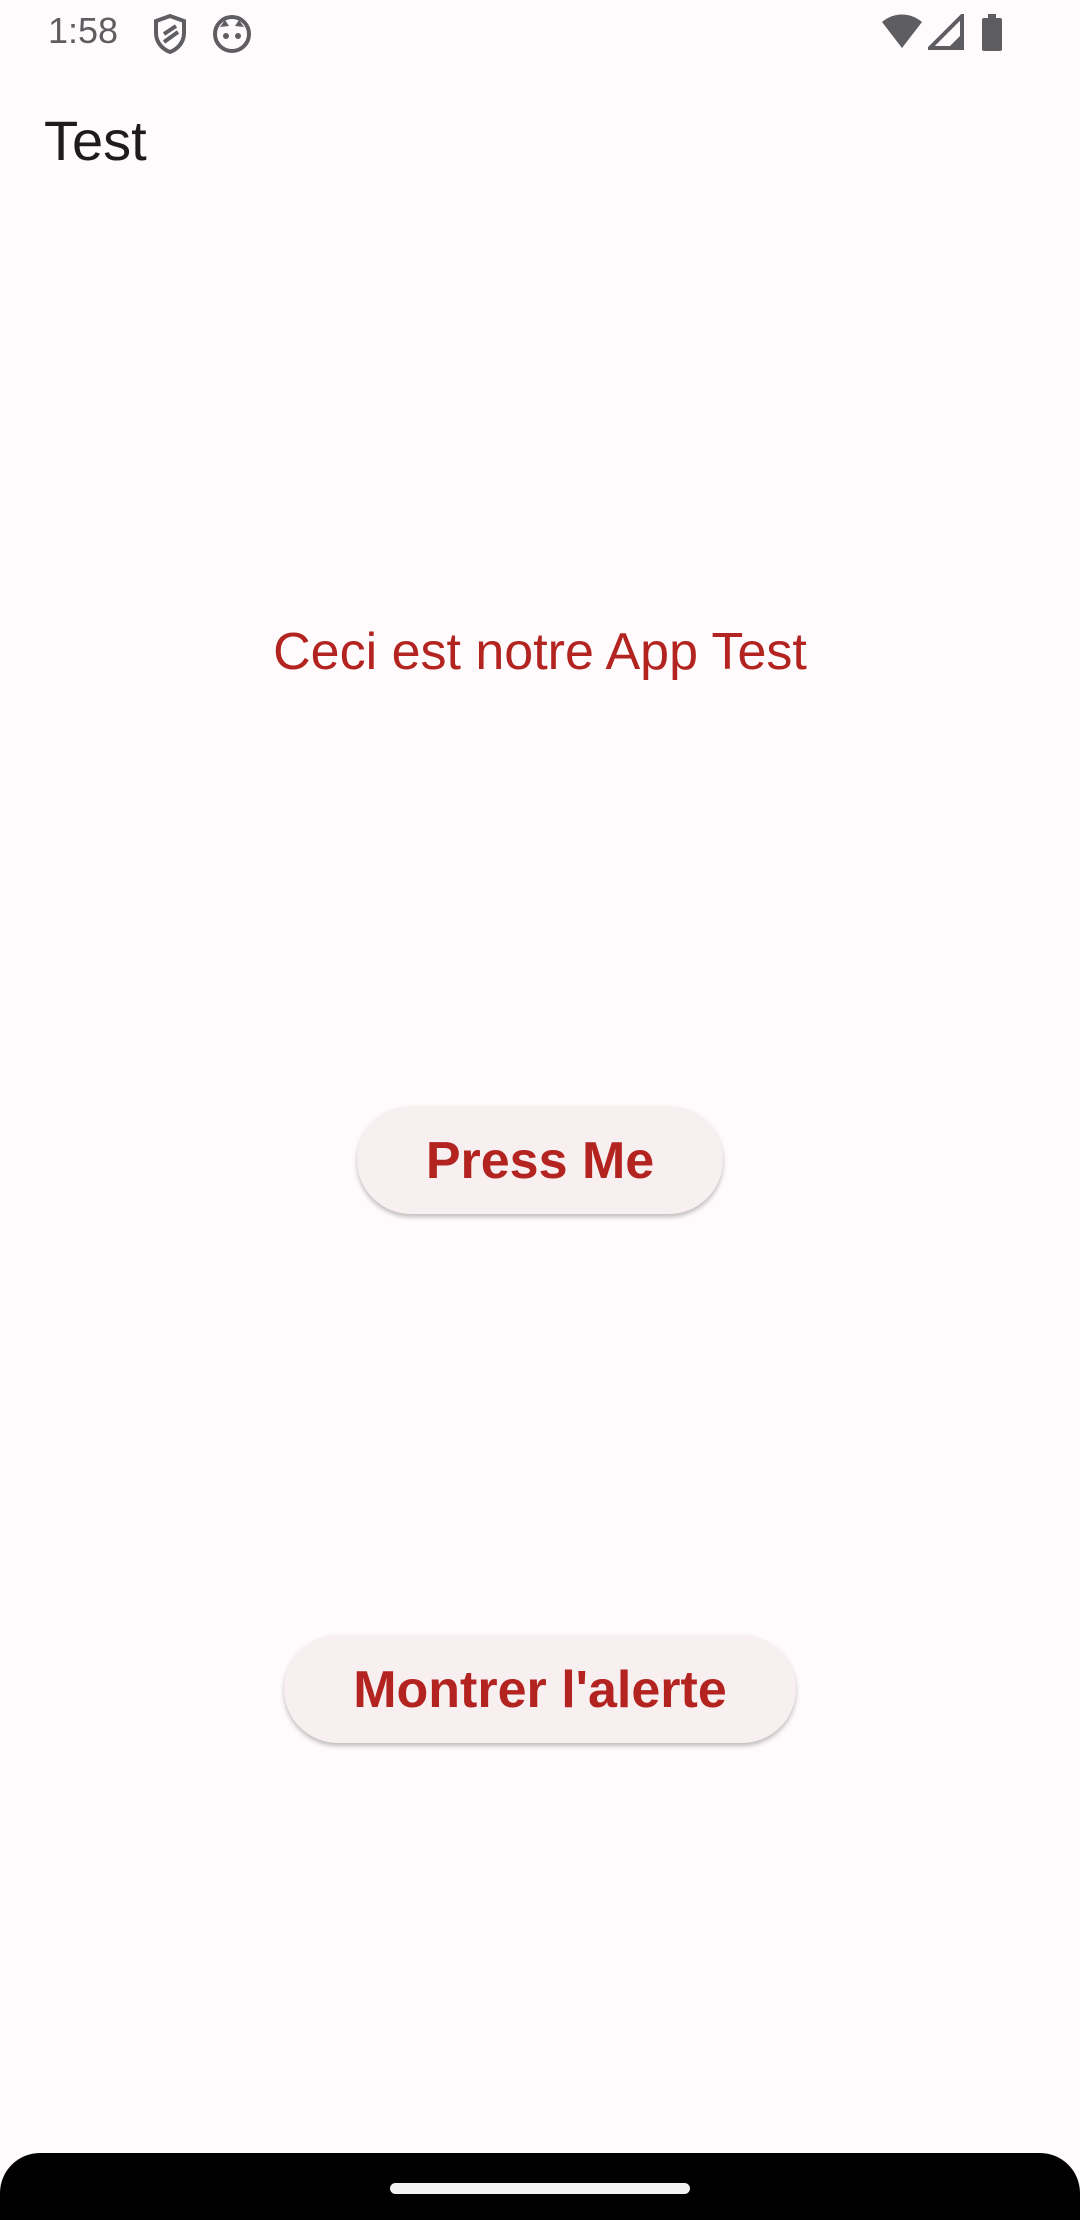  What do you see at coordinates (540, 652) in the screenshot?
I see `headline-text: Ceci est notre App Test` at bounding box center [540, 652].